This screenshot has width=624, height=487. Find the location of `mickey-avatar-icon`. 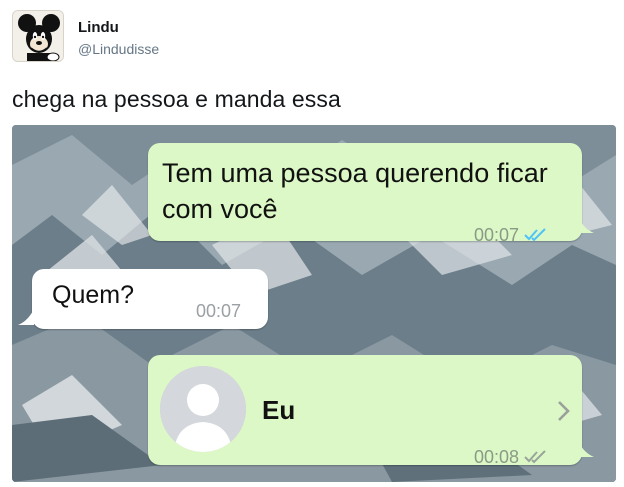

mickey-avatar-icon is located at coordinates (38, 36).